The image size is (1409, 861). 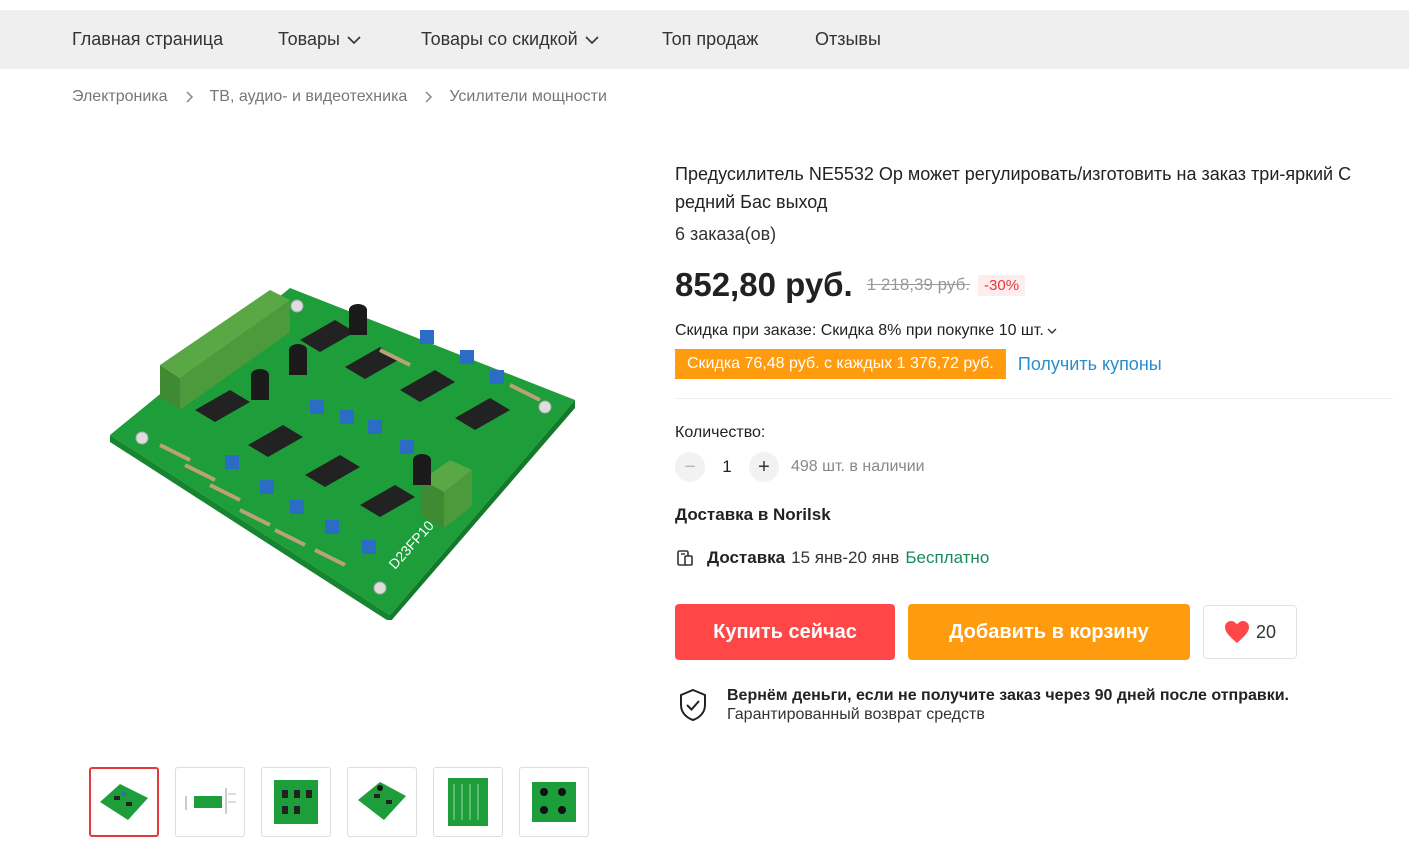 What do you see at coordinates (1034, 398) in the screenshot?
I see `divider` at bounding box center [1034, 398].